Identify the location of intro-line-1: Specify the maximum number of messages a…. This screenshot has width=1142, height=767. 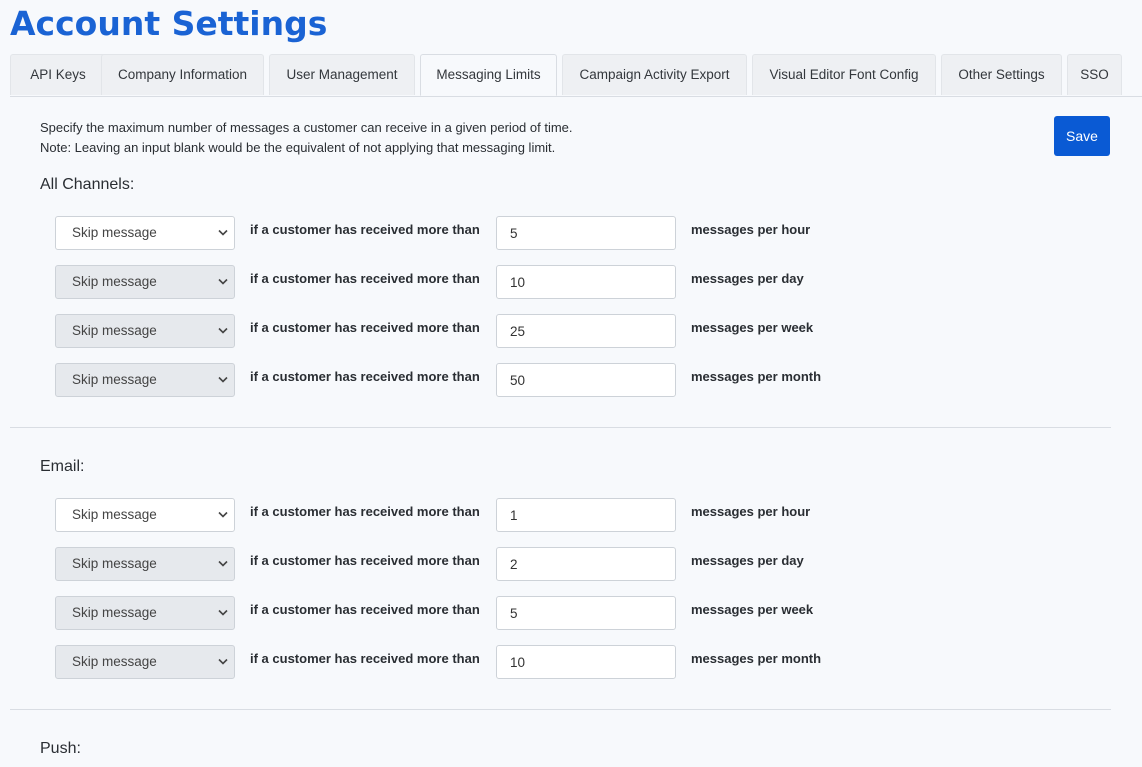
(306, 127).